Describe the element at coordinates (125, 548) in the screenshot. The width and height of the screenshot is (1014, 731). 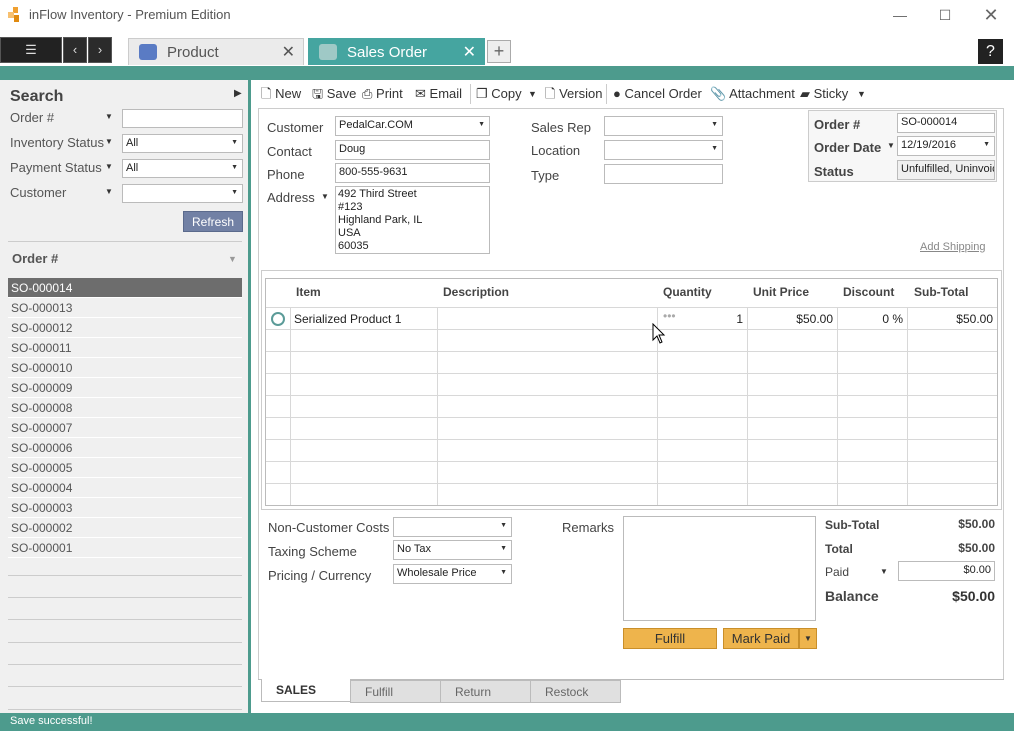
I see `list-item: SO-000001` at that location.